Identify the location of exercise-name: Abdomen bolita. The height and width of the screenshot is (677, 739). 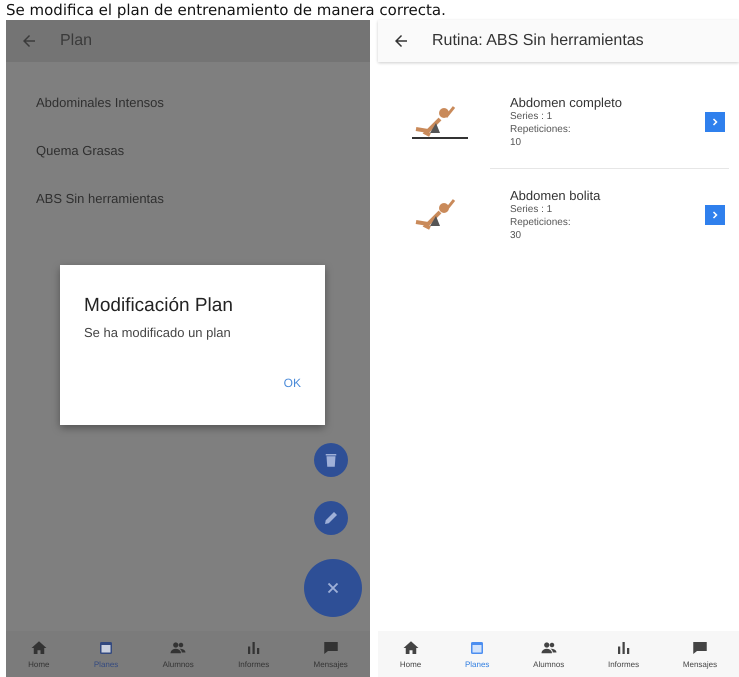
(556, 195).